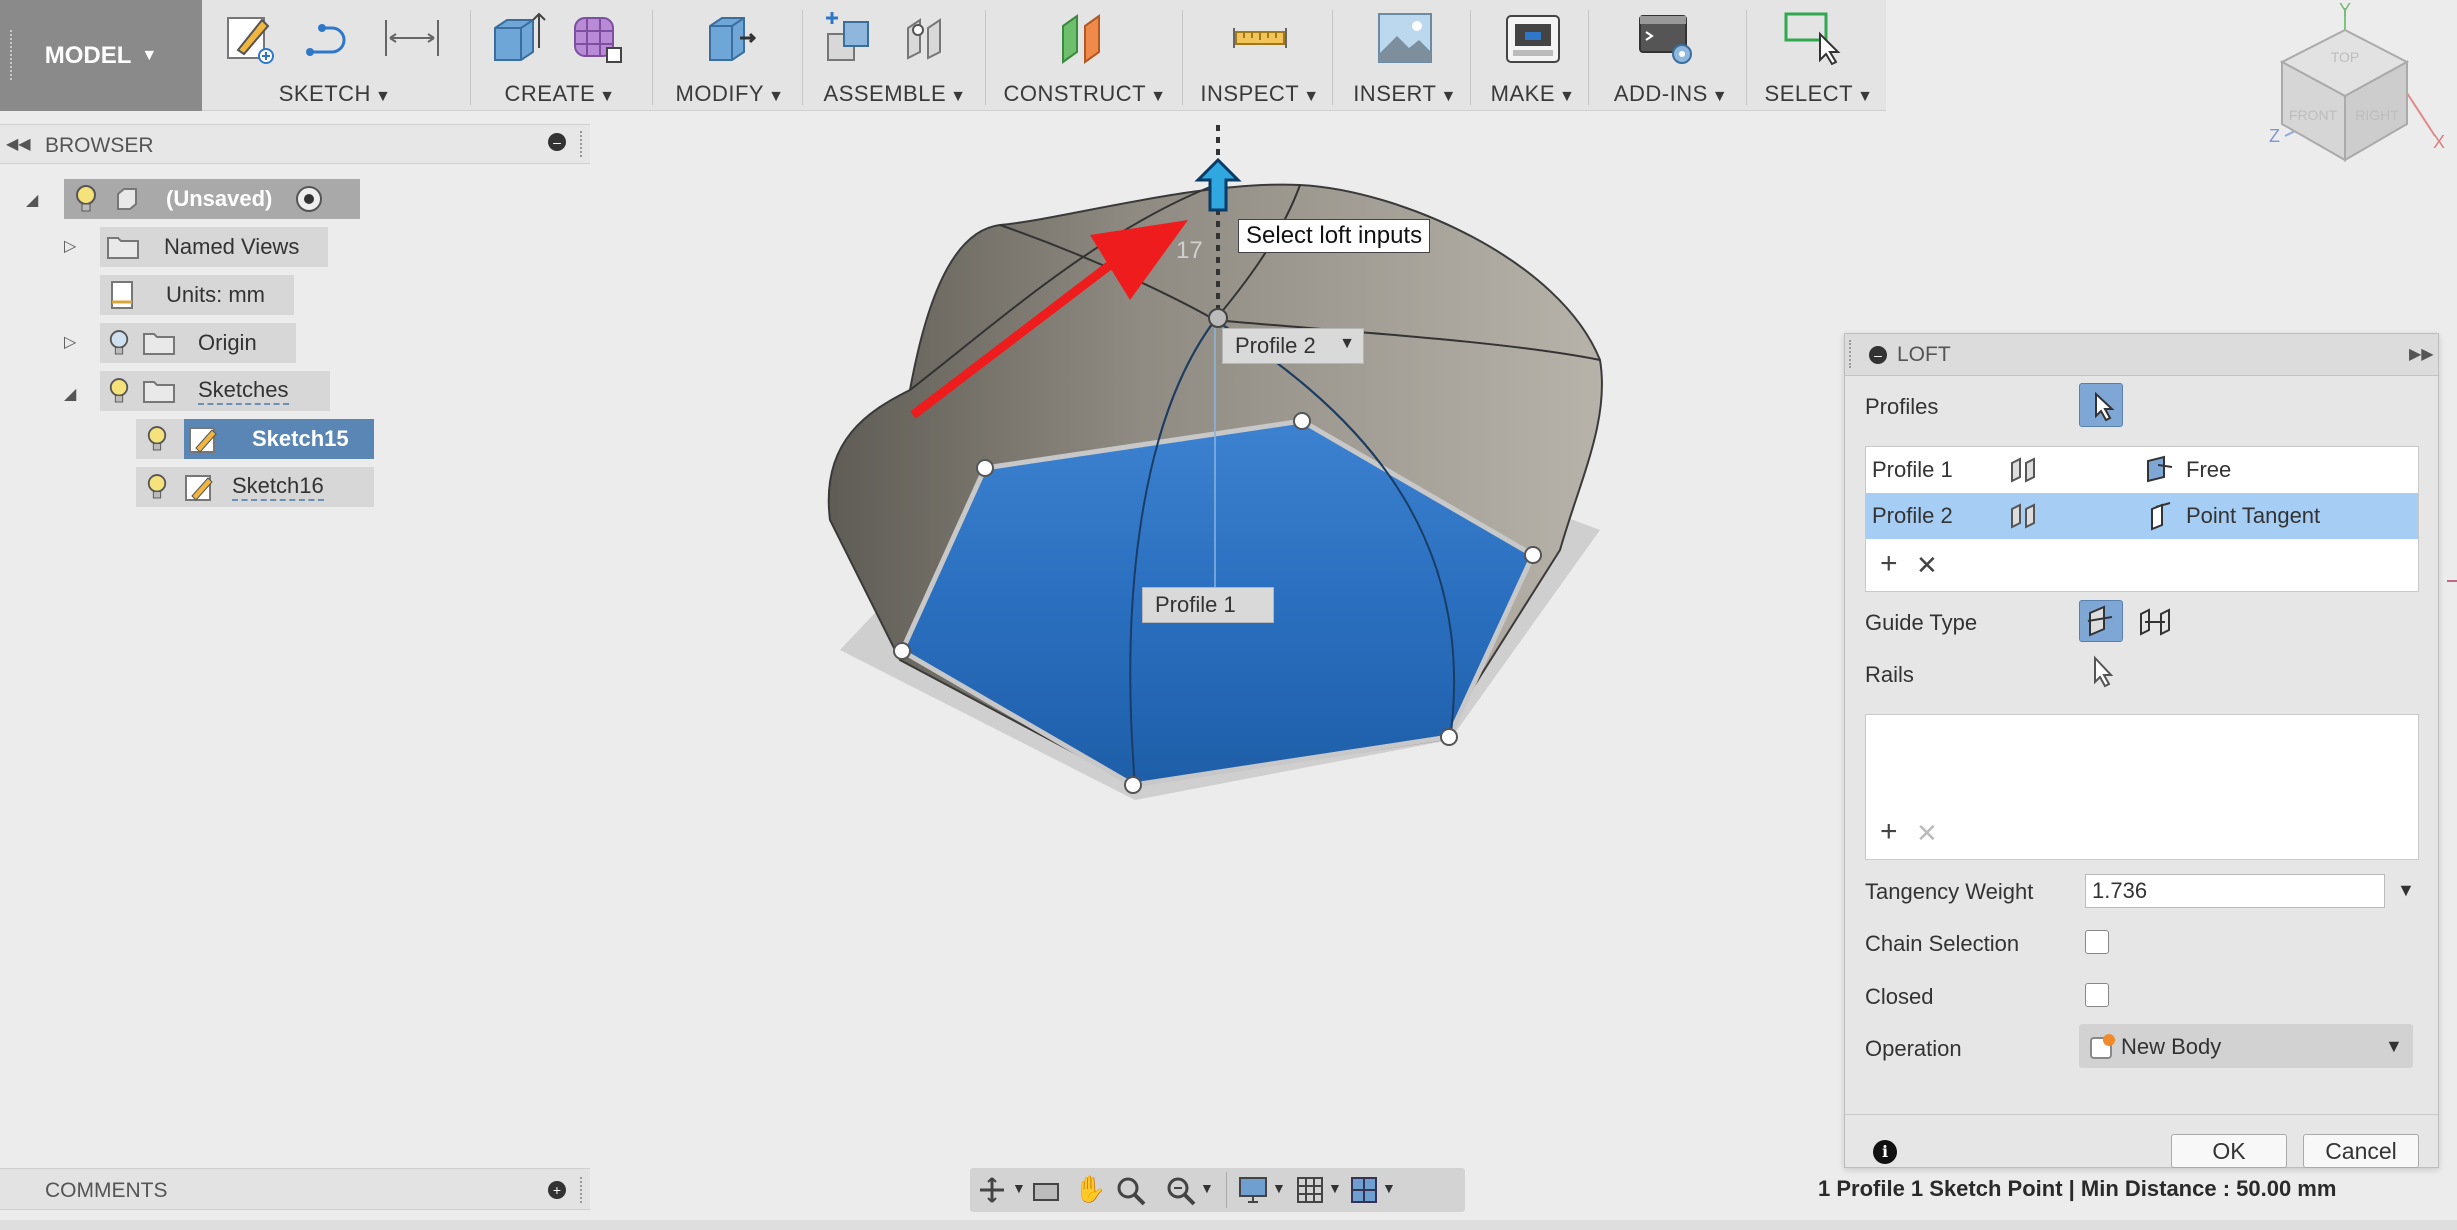 The width and height of the screenshot is (2457, 1230). What do you see at coordinates (119, 343) in the screenshot?
I see `lightbulb-off-icon` at bounding box center [119, 343].